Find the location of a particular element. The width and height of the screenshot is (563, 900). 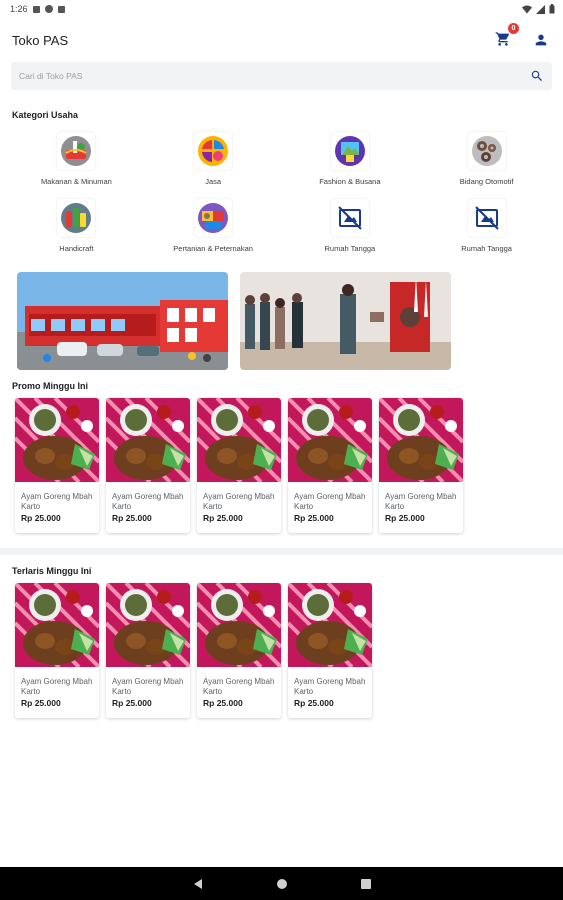

category-item-services: Jasa is located at coordinates (213, 161).